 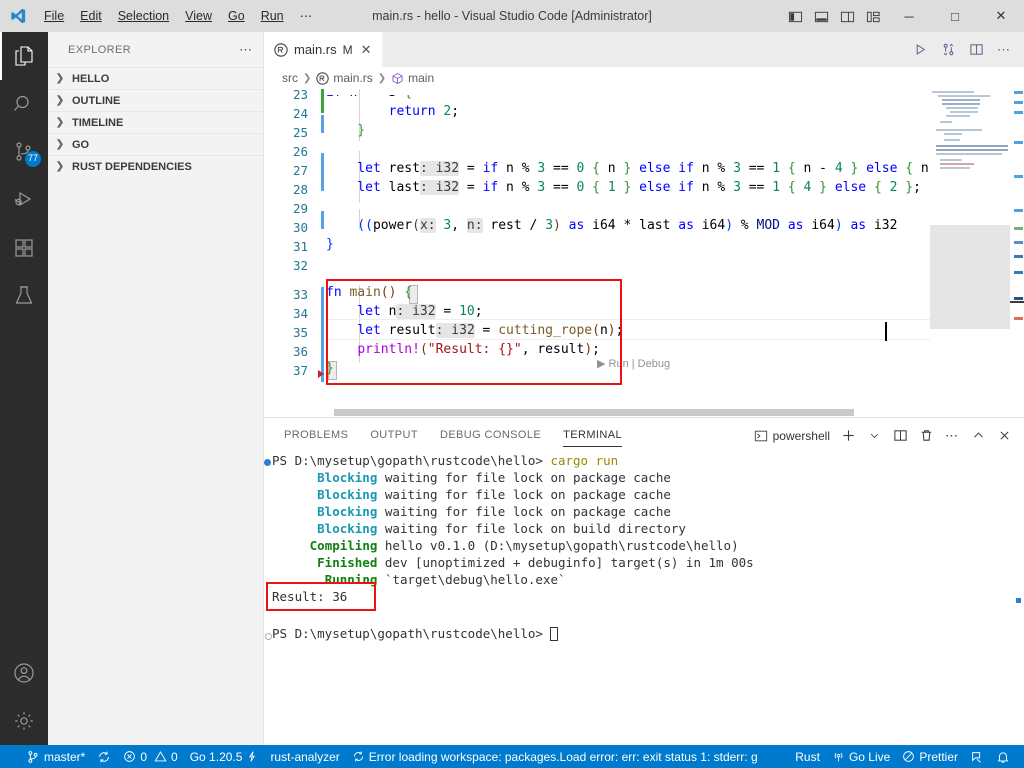 What do you see at coordinates (952, 436) in the screenshot?
I see `panel-more-actions-icon: ⋯` at bounding box center [952, 436].